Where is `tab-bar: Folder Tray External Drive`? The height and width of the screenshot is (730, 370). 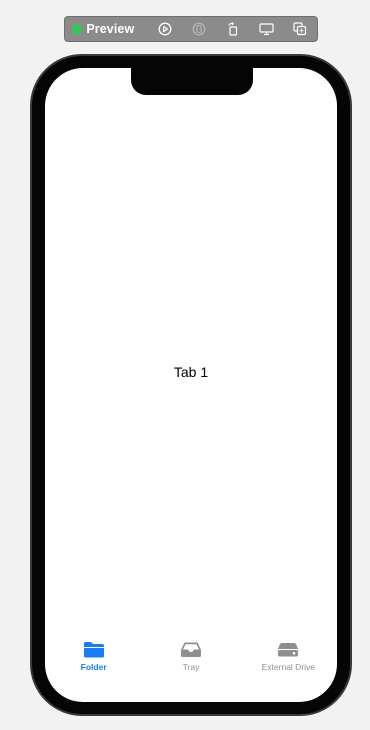 tab-bar: Folder Tray External Drive is located at coordinates (191, 660).